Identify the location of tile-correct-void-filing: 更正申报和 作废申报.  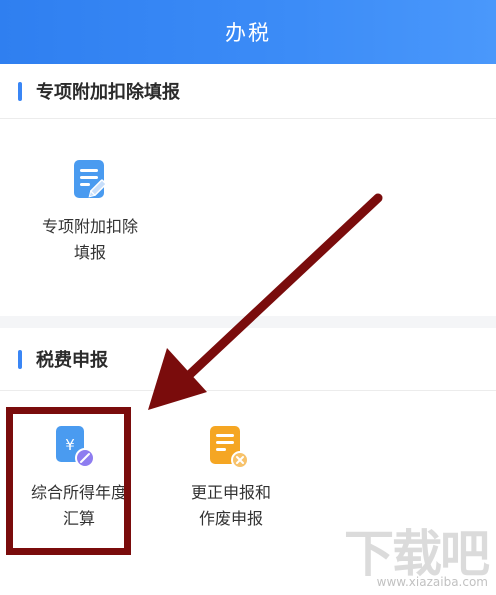
(231, 478).